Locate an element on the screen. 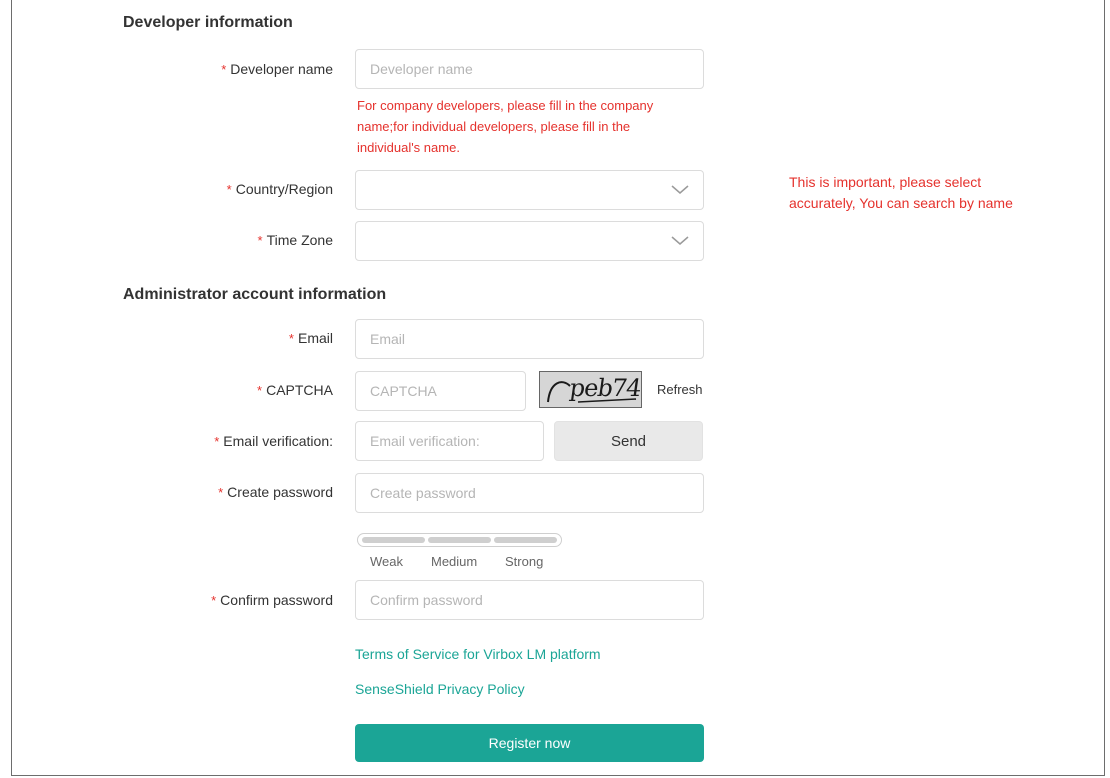 Image resolution: width=1110 pixels, height=778 pixels. time-zone-select is located at coordinates (529, 241).